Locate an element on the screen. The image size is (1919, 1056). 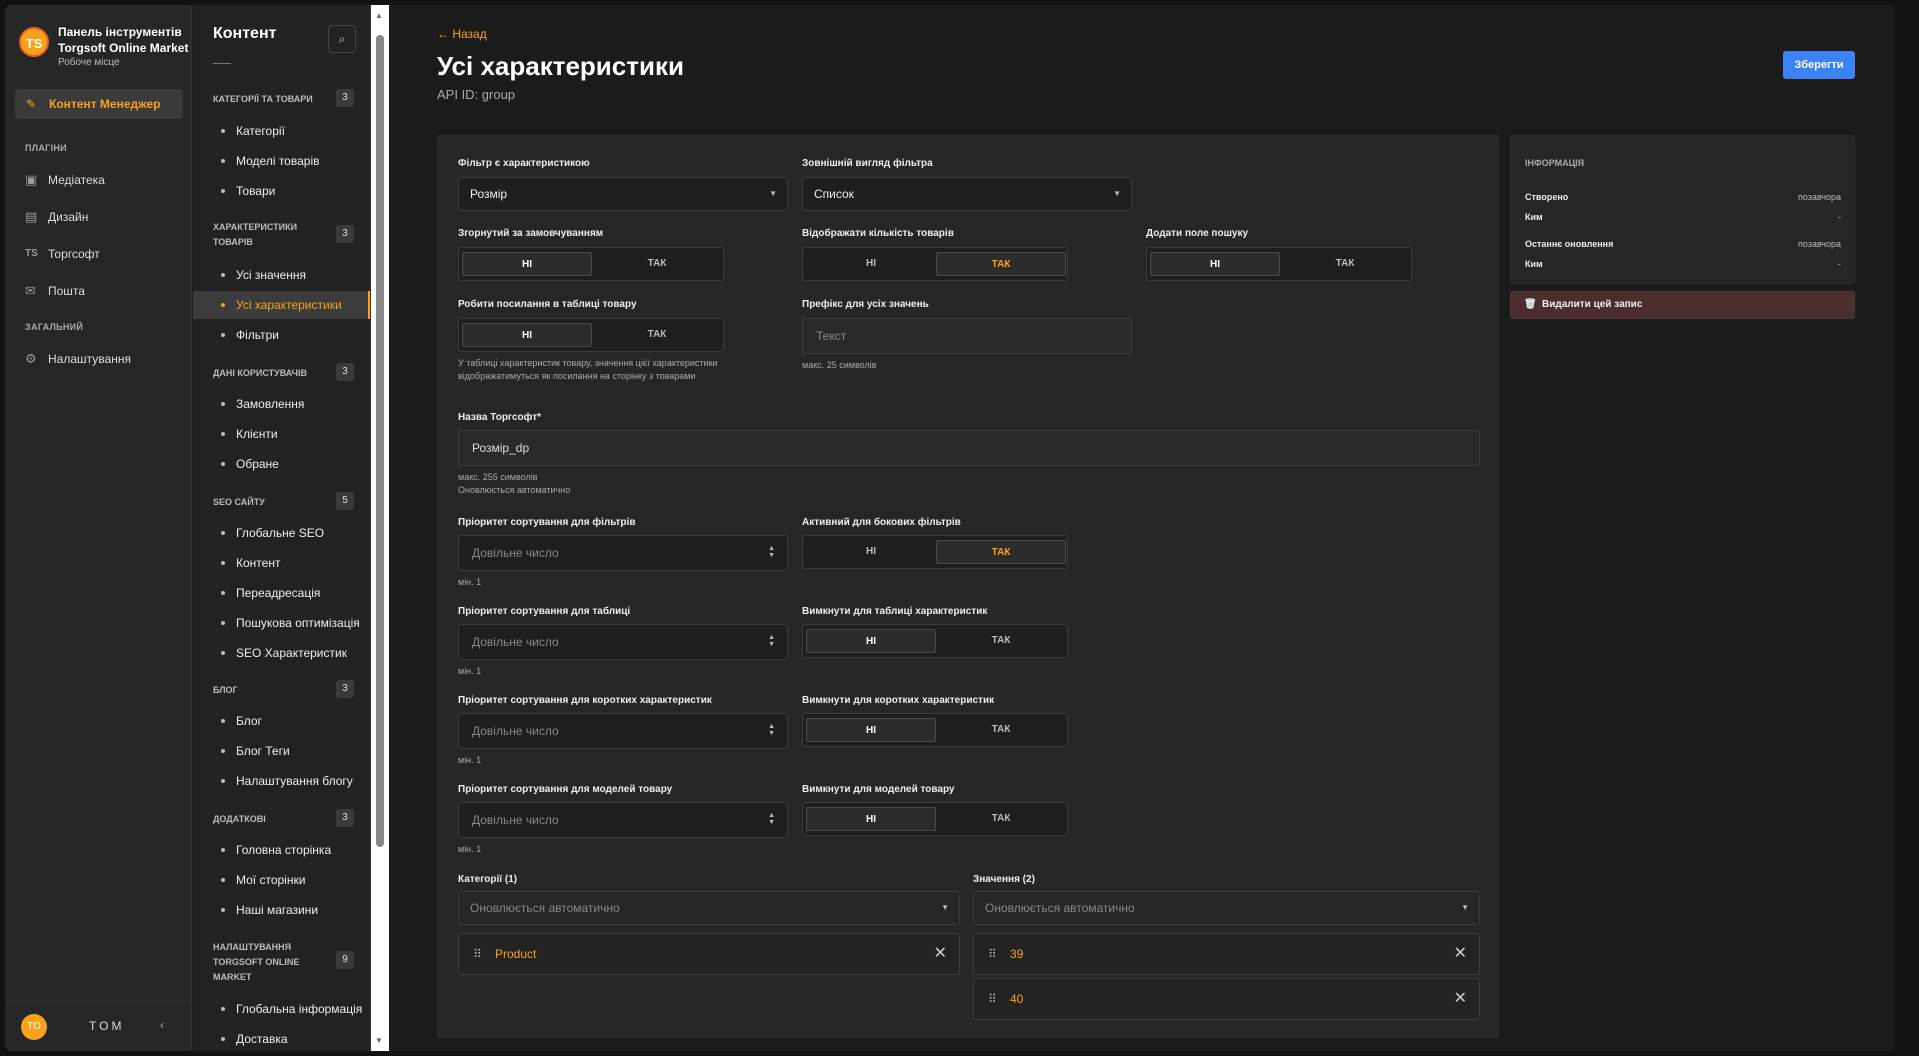
arrow-left-icon: ← is located at coordinates (445, 34).